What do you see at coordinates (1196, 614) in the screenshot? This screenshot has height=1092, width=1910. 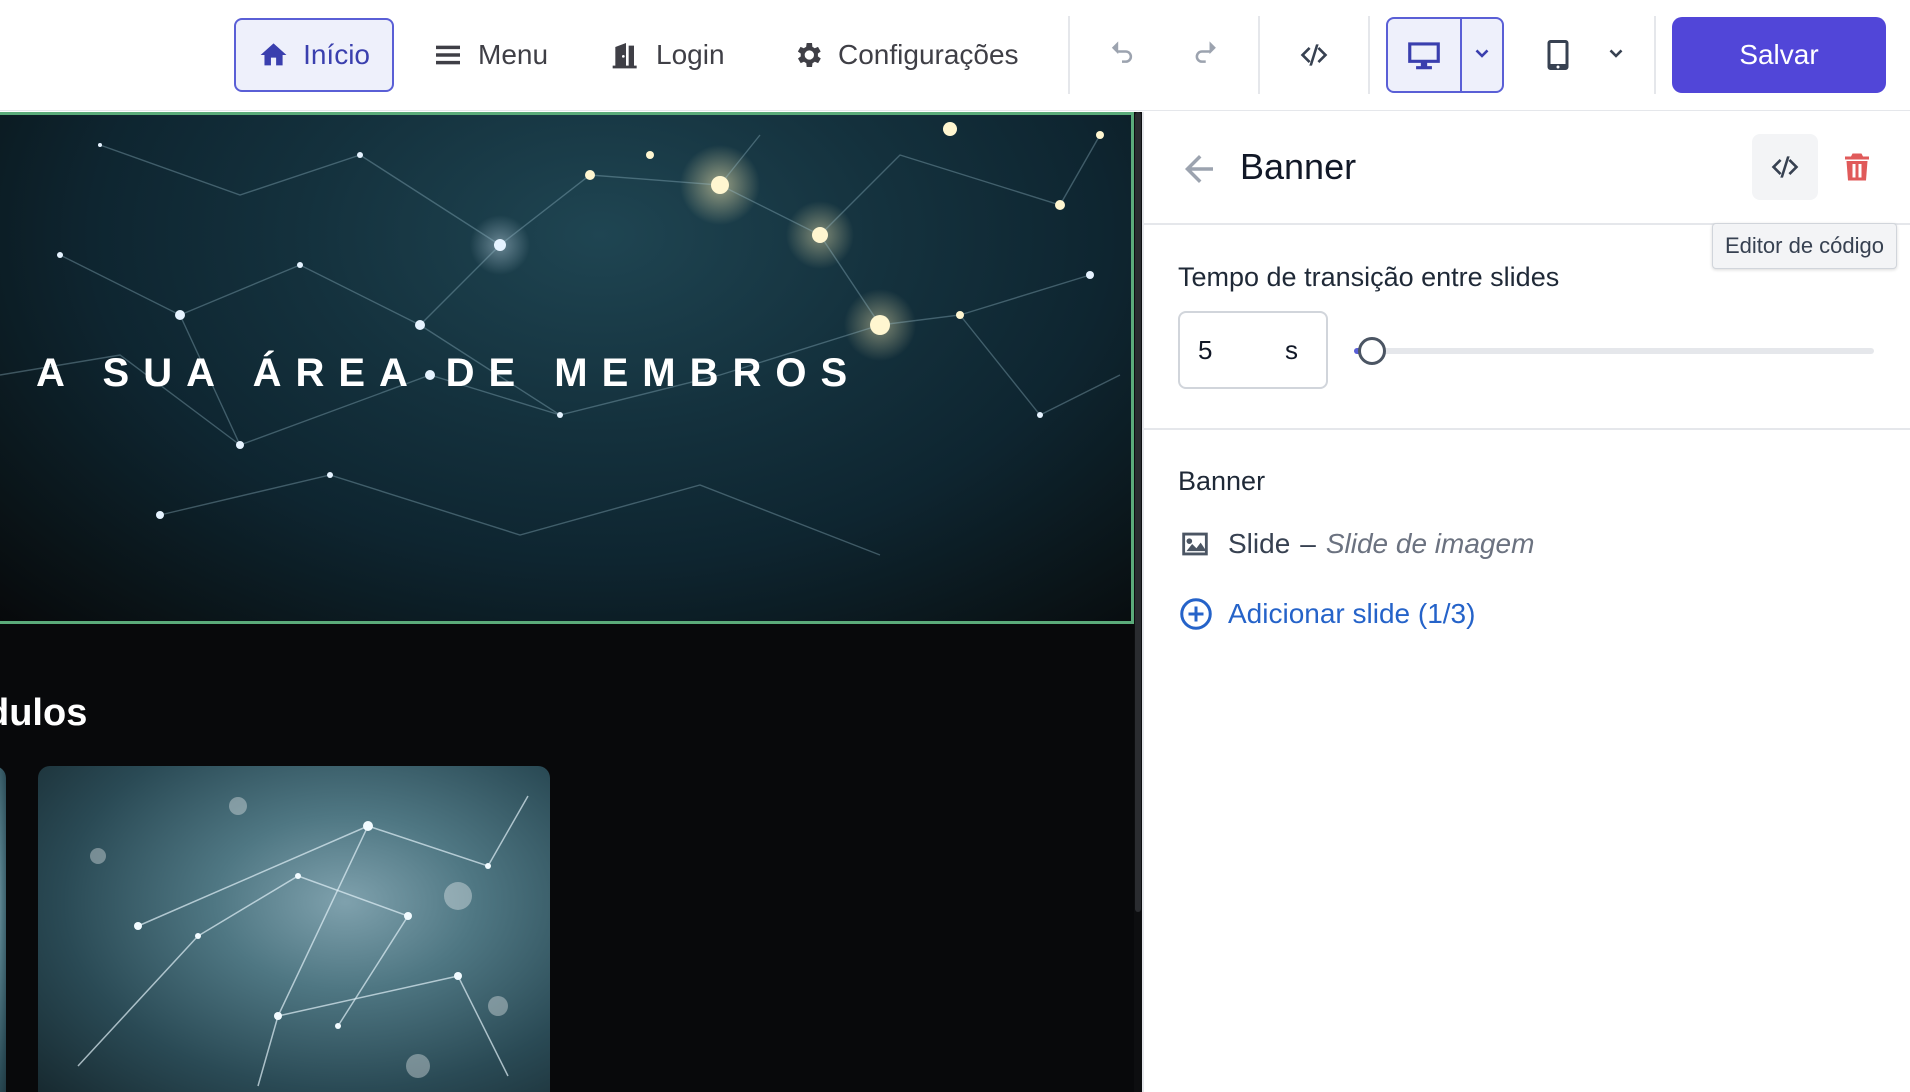 I see `plus-circle-icon` at bounding box center [1196, 614].